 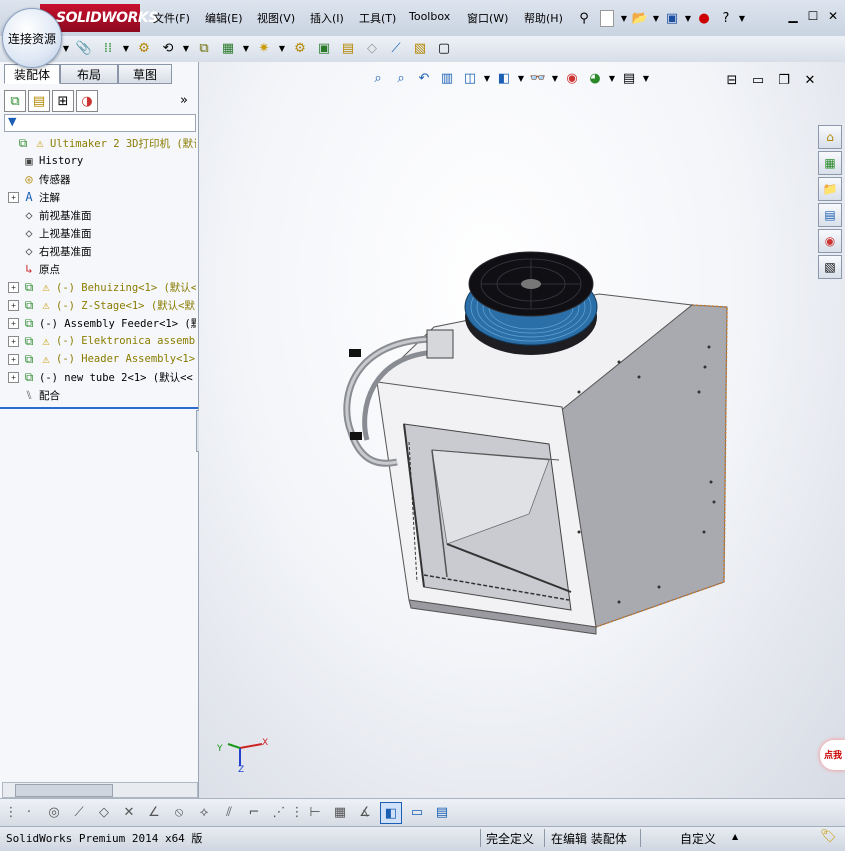 What do you see at coordinates (229, 812) in the screenshot?
I see `parallel-icon: ⫽` at bounding box center [229, 812].